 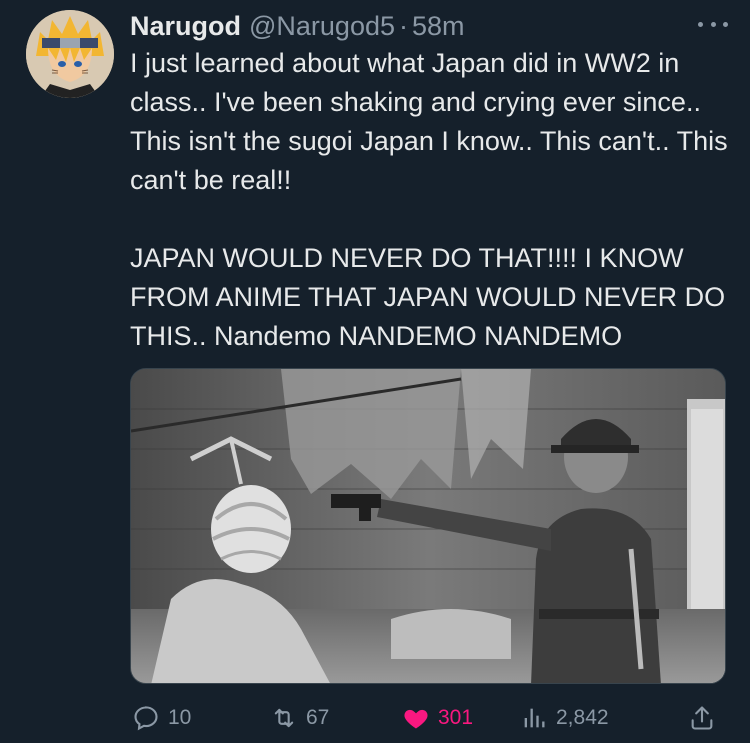 I want to click on views-count: 2,842, so click(x=582, y=717).